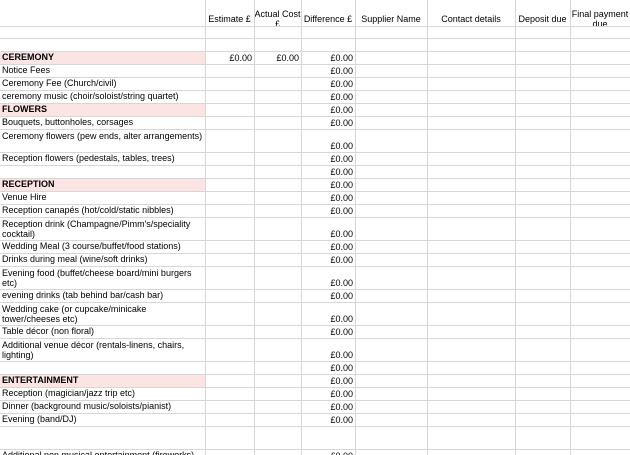 This screenshot has height=455, width=630. Describe the element at coordinates (102, 70) in the screenshot. I see `row-label: Notice Fees` at that location.